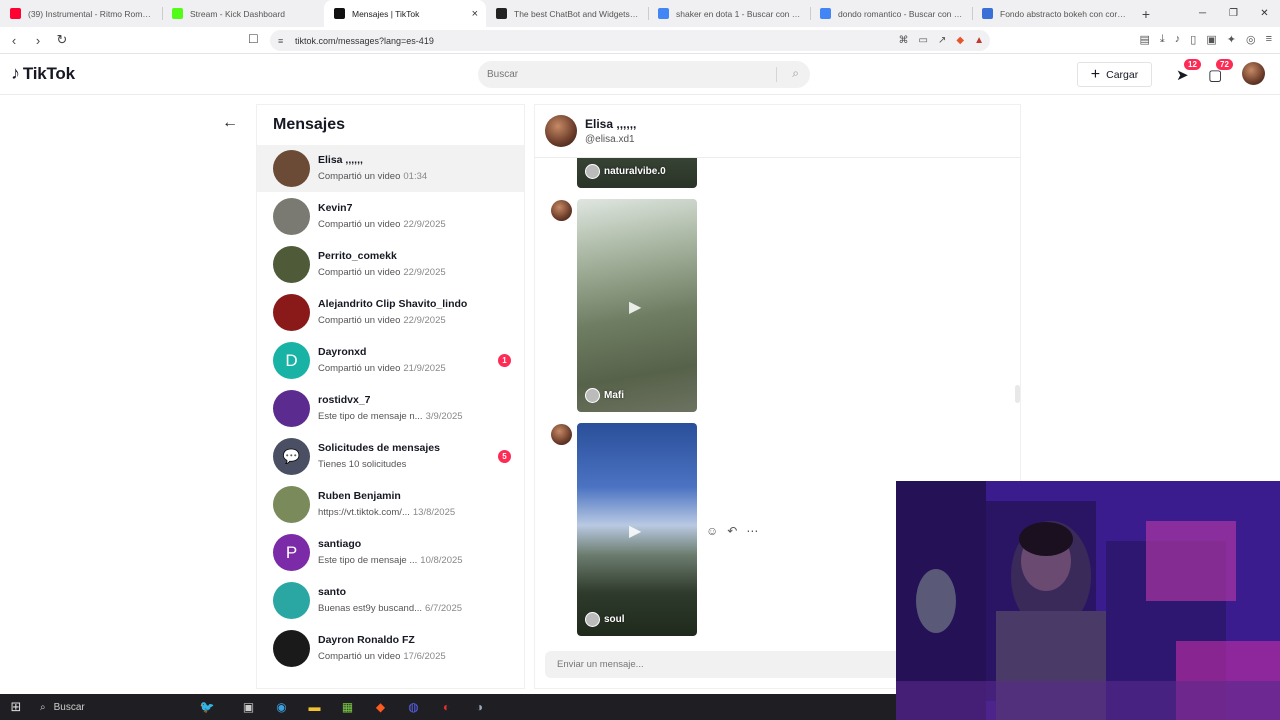  What do you see at coordinates (923, 40) in the screenshot?
I see `cast-icon: ▭` at bounding box center [923, 40].